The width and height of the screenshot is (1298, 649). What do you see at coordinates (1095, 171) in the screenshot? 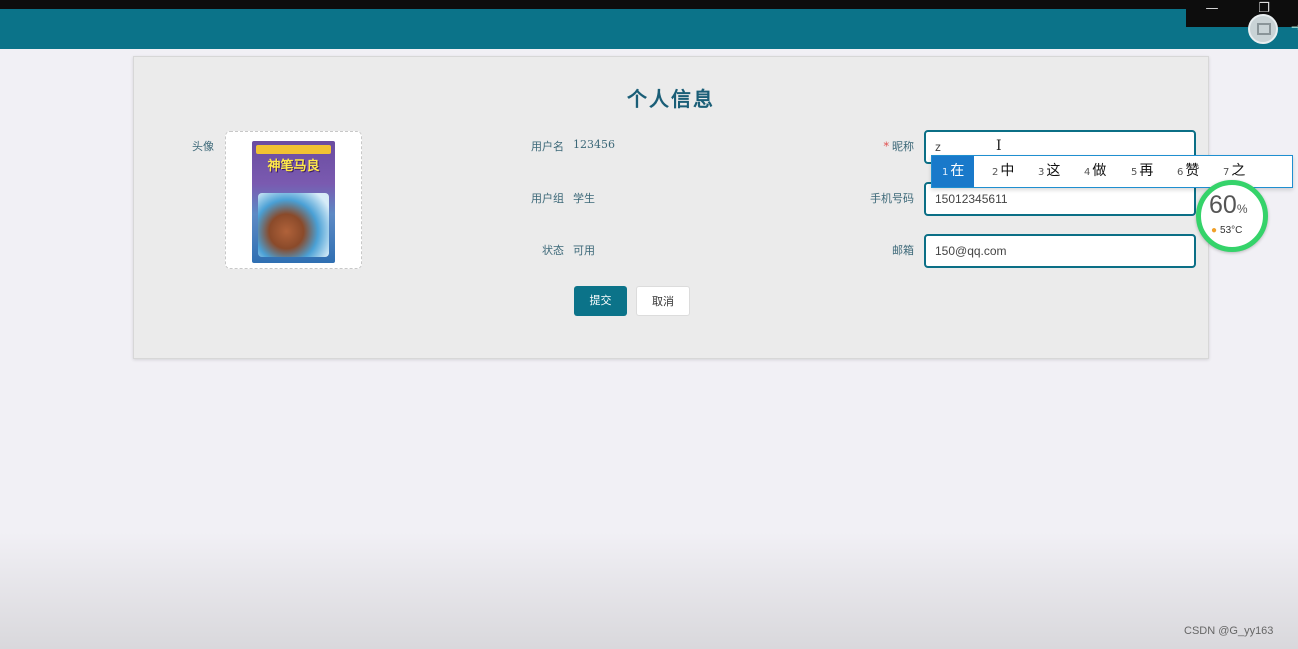
I see `ime-candidate-4: 4做` at bounding box center [1095, 171].